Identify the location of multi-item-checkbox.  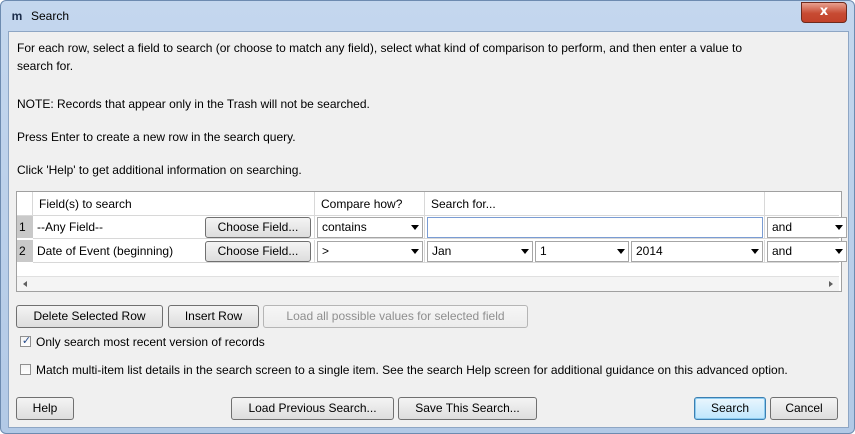
(25, 369).